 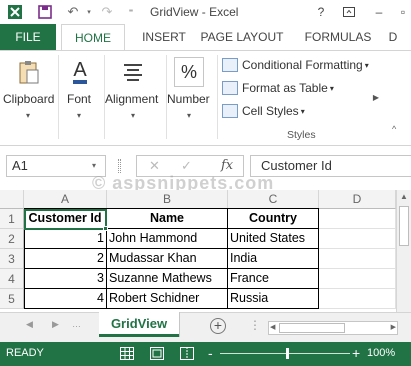 What do you see at coordinates (242, 37) in the screenshot?
I see `tab-page-layout: PAGE LAYOUT` at bounding box center [242, 37].